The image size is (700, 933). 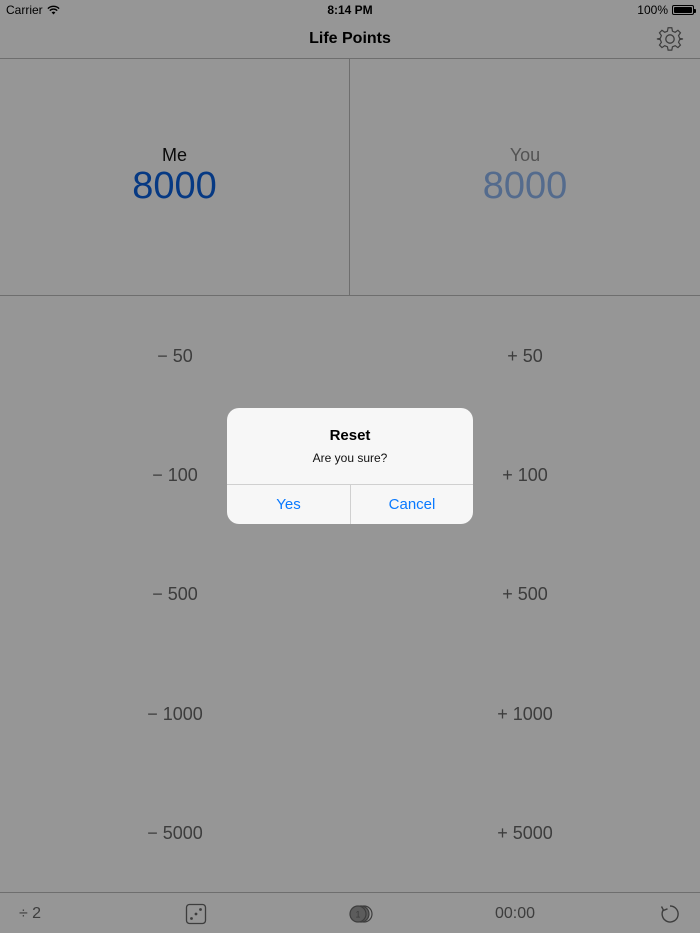 What do you see at coordinates (350, 435) in the screenshot?
I see `alert-title: Reset` at bounding box center [350, 435].